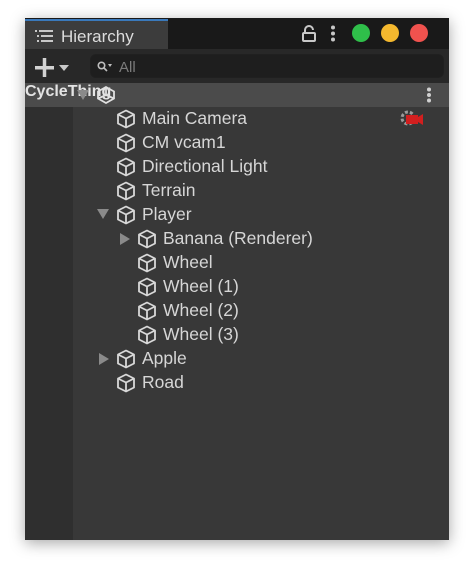  I want to click on tab-hierarchy: Hierarchy, so click(96, 34).